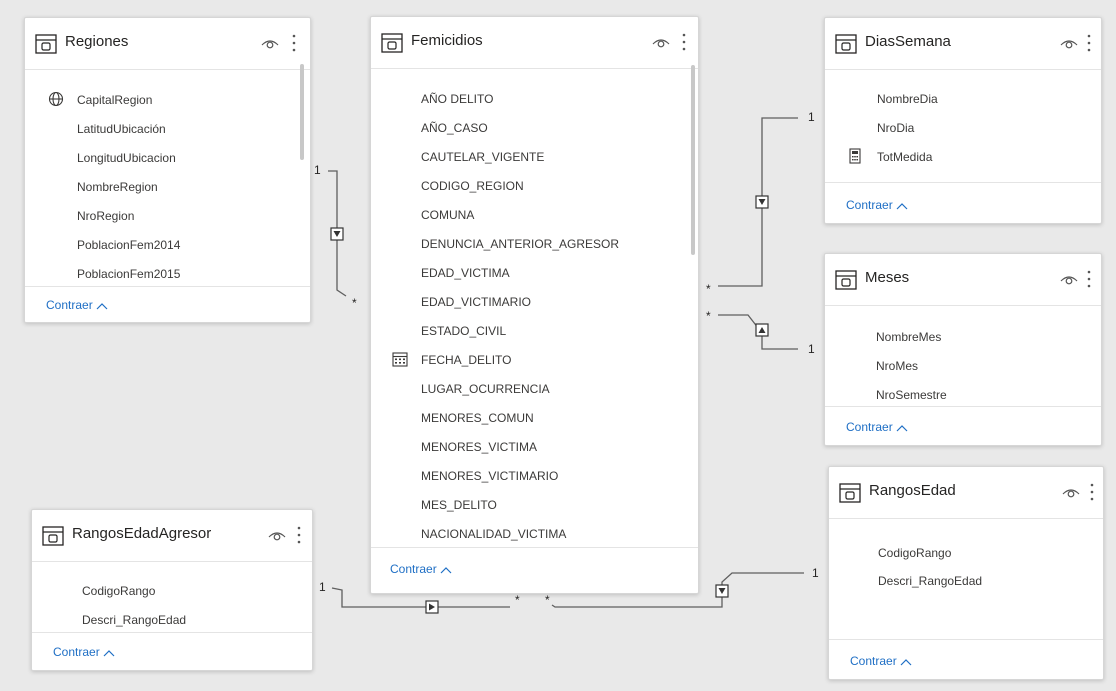 This screenshot has height=691, width=1116. I want to click on field-item: LongitudUbicacion, so click(126, 158).